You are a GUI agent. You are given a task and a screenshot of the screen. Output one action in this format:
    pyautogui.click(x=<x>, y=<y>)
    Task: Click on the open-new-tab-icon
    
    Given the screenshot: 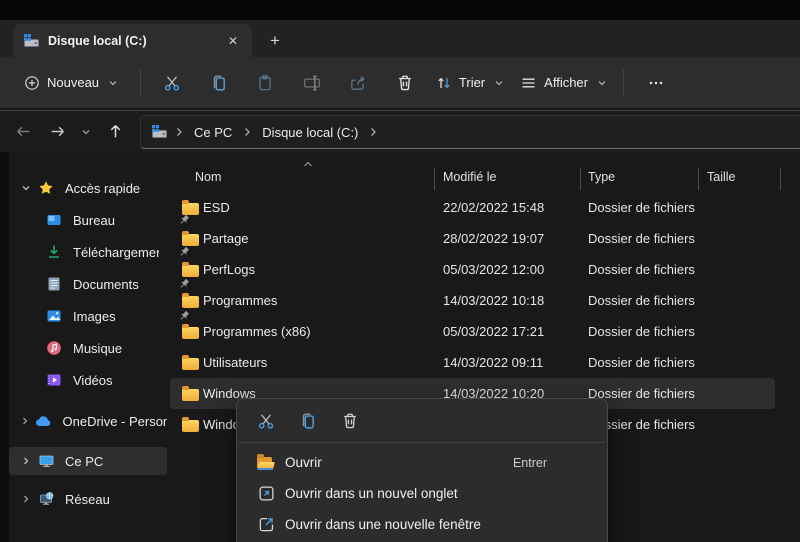 What is the action you would take?
    pyautogui.click(x=266, y=493)
    